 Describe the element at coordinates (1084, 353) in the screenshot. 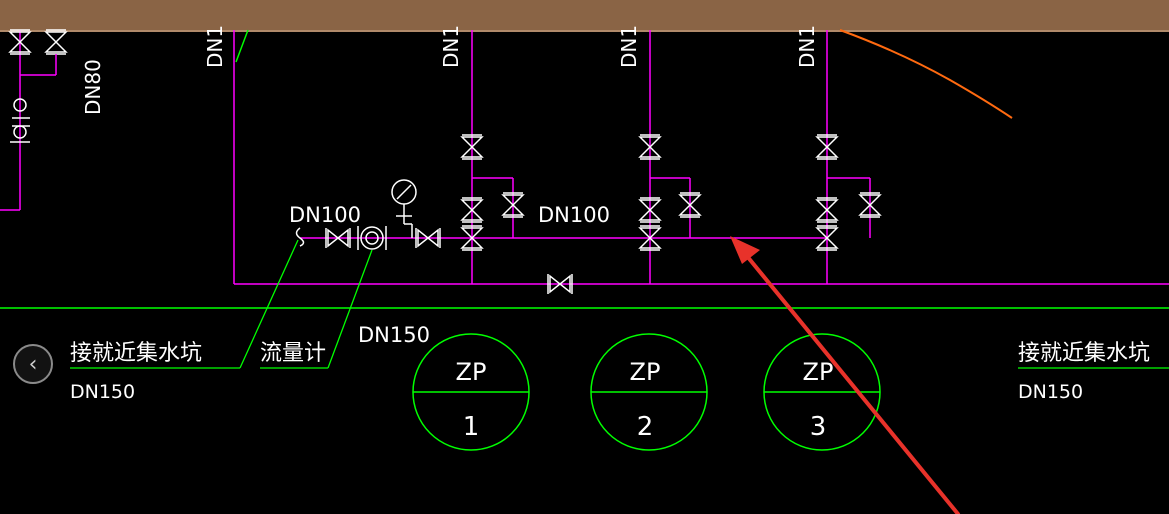

I see `sump-label-right: 接就近集水坑` at that location.